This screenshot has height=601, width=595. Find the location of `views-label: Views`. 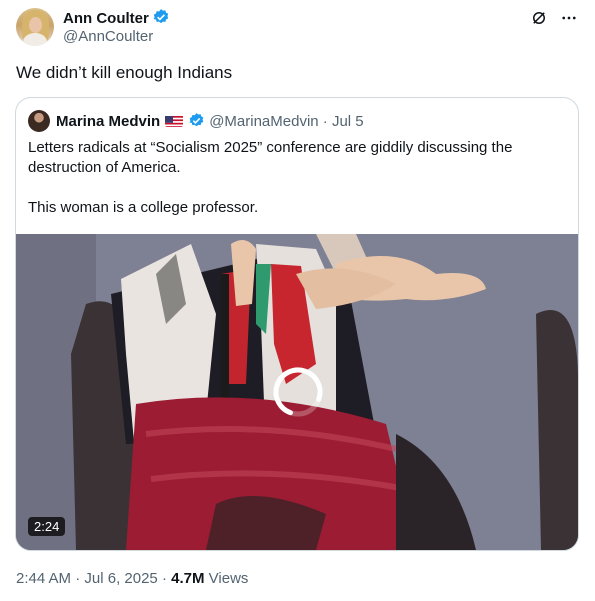

views-label: Views is located at coordinates (228, 578).